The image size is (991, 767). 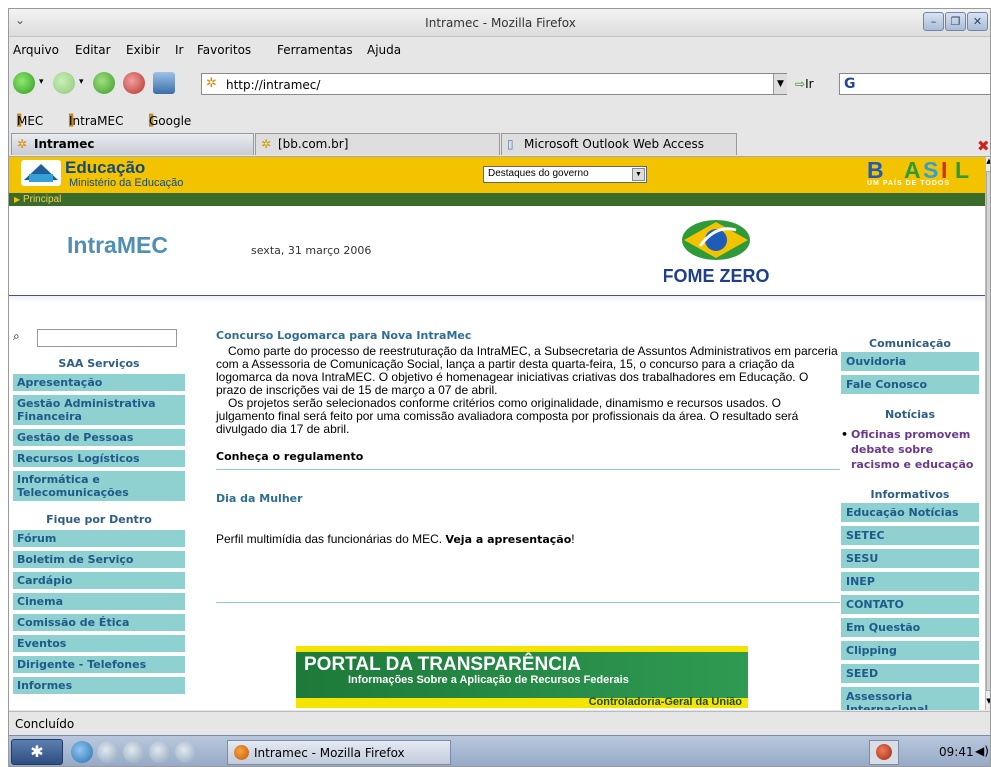 I want to click on search-input, so click(x=107, y=338).